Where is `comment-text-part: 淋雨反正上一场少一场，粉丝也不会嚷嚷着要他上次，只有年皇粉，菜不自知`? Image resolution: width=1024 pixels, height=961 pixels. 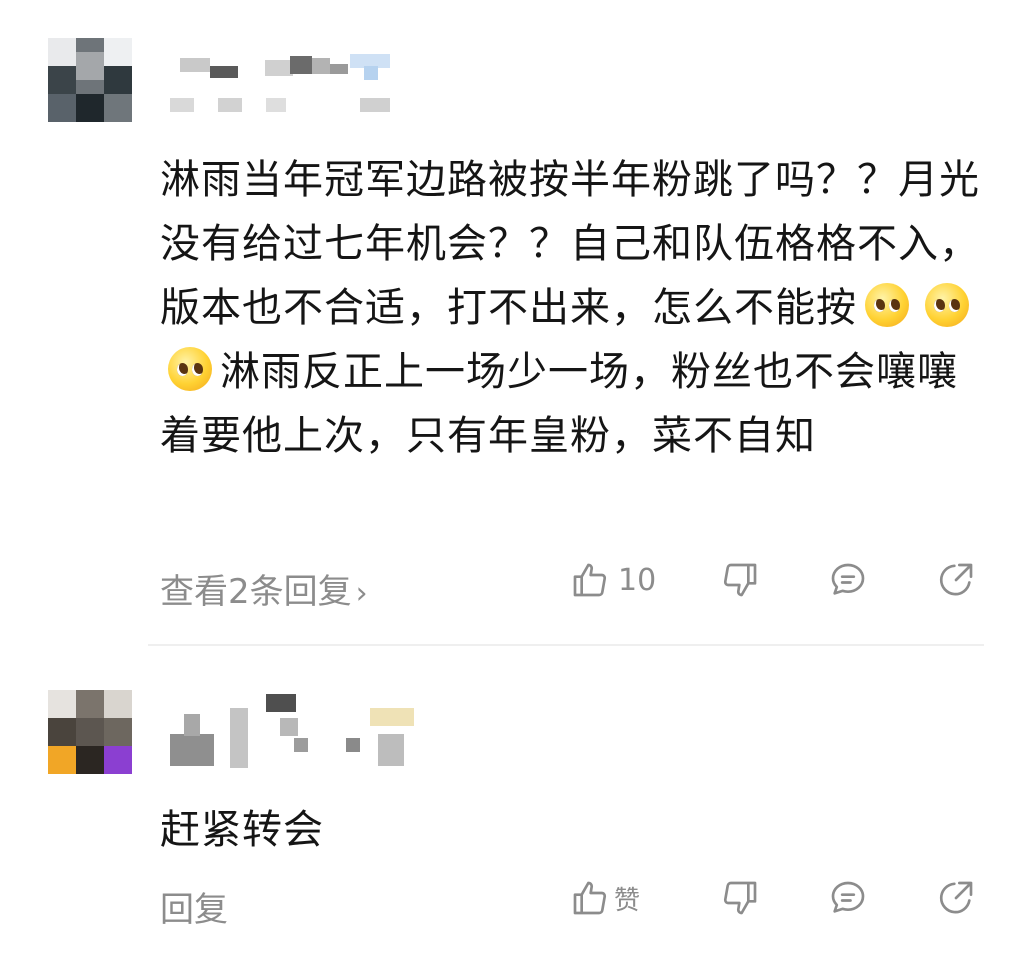 comment-text-part: 淋雨反正上一场少一场，粉丝也不会嚷嚷着要他上次，只有年皇粉，菜不自知 is located at coordinates (559, 404).